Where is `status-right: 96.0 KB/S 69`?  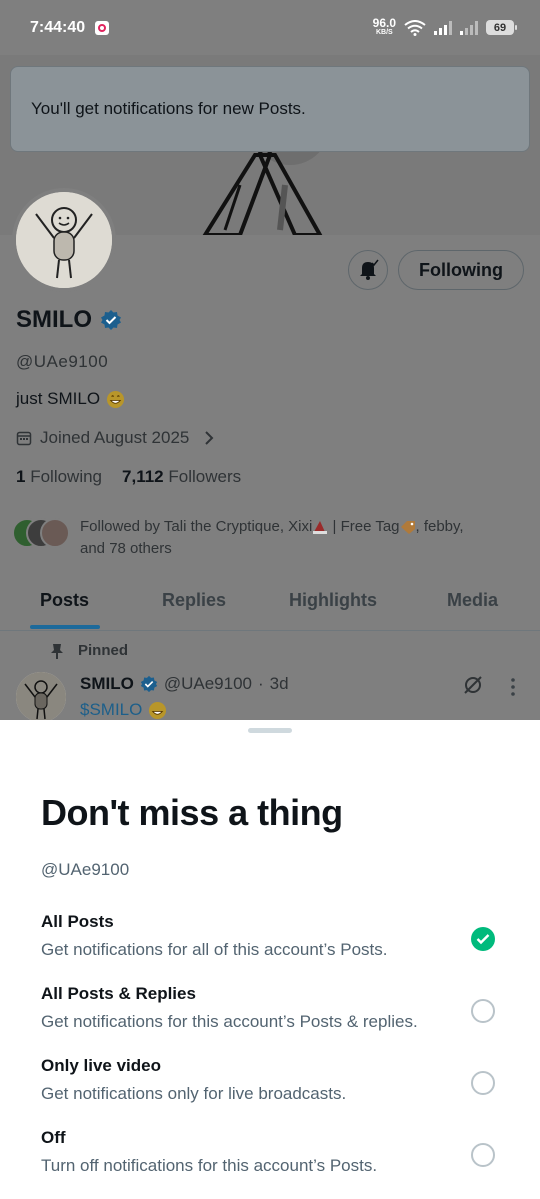
status-right: 96.0 KB/S 69 is located at coordinates (444, 26).